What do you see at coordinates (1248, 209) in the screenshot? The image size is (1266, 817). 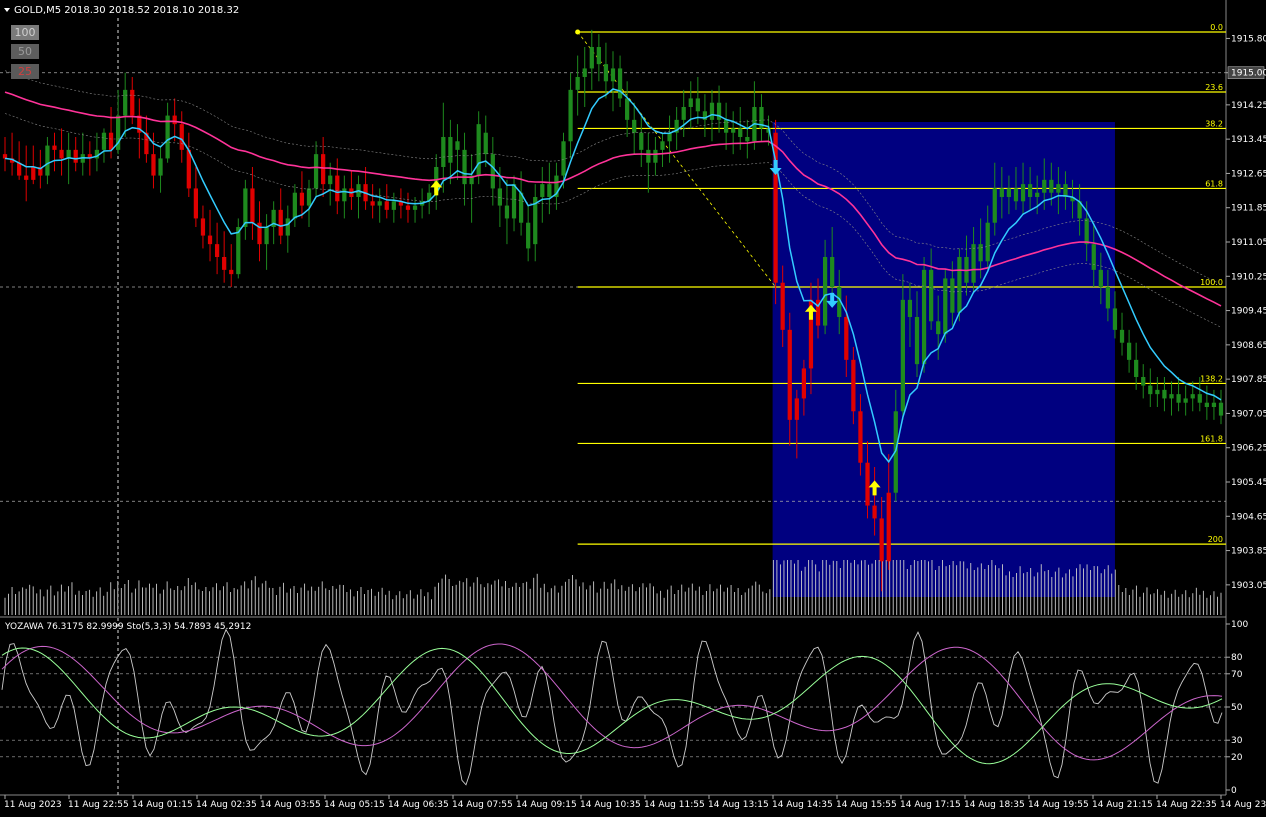 I see `price-tick-label: 1911.85` at bounding box center [1248, 209].